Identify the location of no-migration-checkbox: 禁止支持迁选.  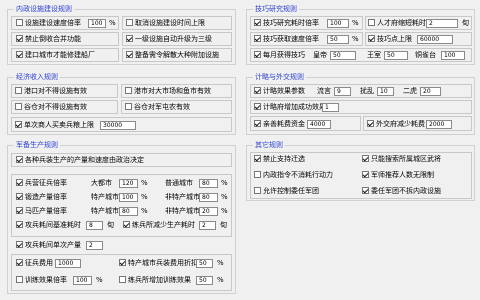
(279, 159).